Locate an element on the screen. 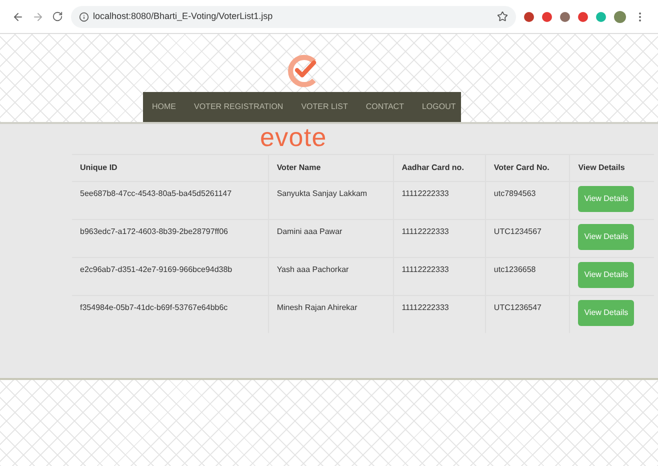  table-cell: utc1236658 is located at coordinates (527, 276).